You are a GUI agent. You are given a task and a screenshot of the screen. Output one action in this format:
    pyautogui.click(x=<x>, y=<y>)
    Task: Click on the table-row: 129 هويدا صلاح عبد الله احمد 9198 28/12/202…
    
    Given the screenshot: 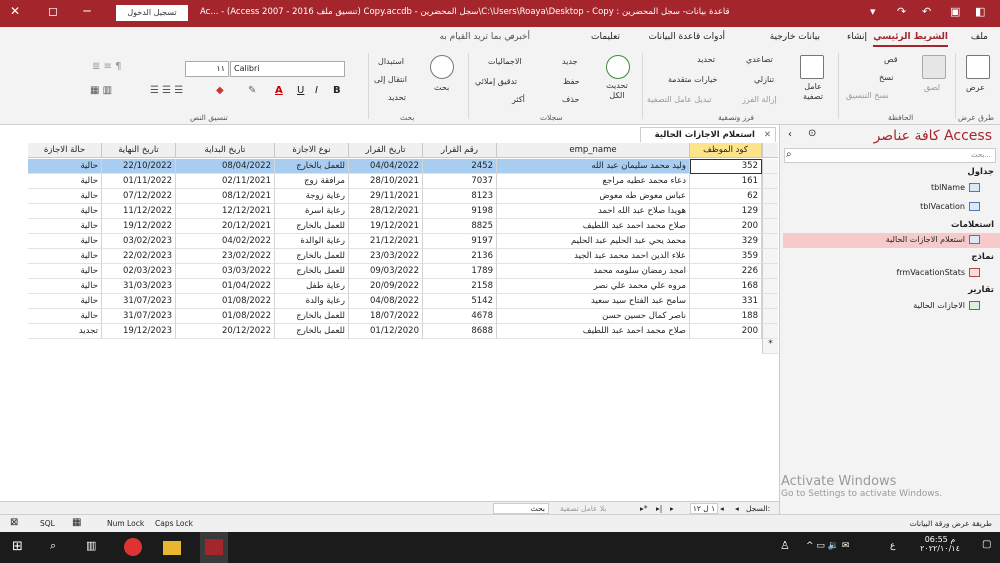 What is the action you would take?
    pyautogui.click(x=389, y=211)
    